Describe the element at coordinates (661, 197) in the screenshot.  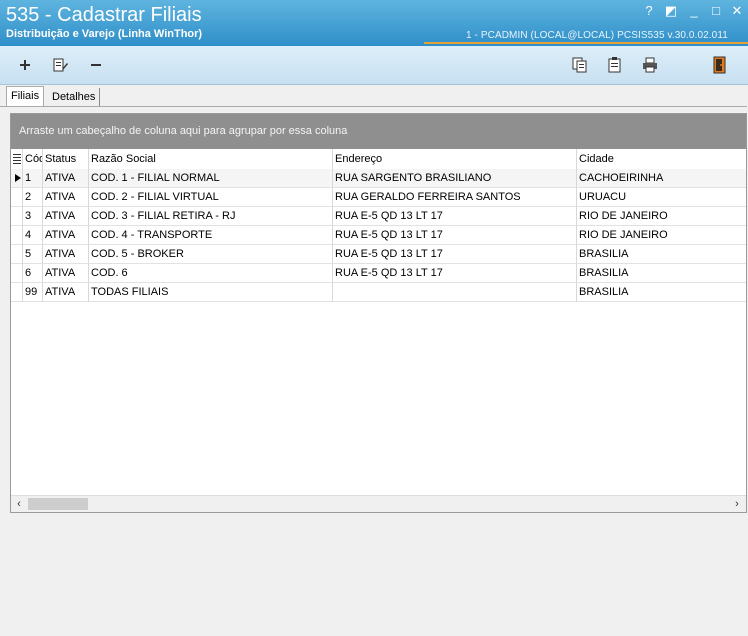
I see `cell-cidade: URUACU` at that location.